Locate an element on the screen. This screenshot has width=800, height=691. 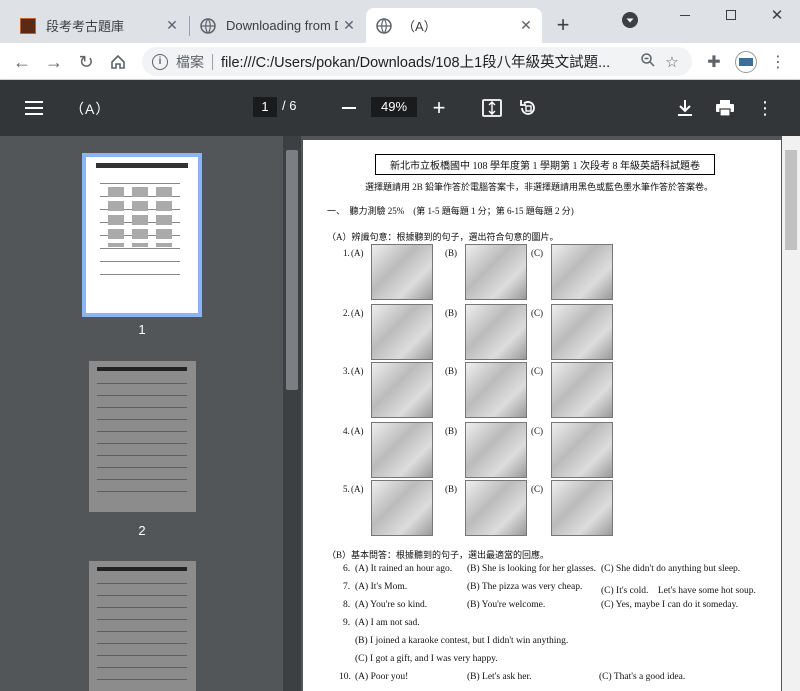
close-window-button: ✕ is located at coordinates (777, 15).